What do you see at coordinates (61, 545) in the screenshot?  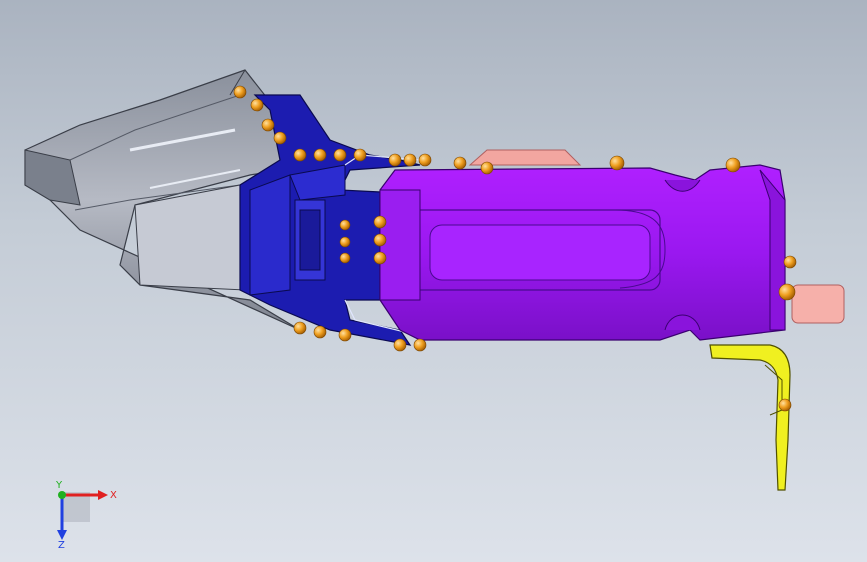 I see `z-axis-label: Z` at bounding box center [61, 545].